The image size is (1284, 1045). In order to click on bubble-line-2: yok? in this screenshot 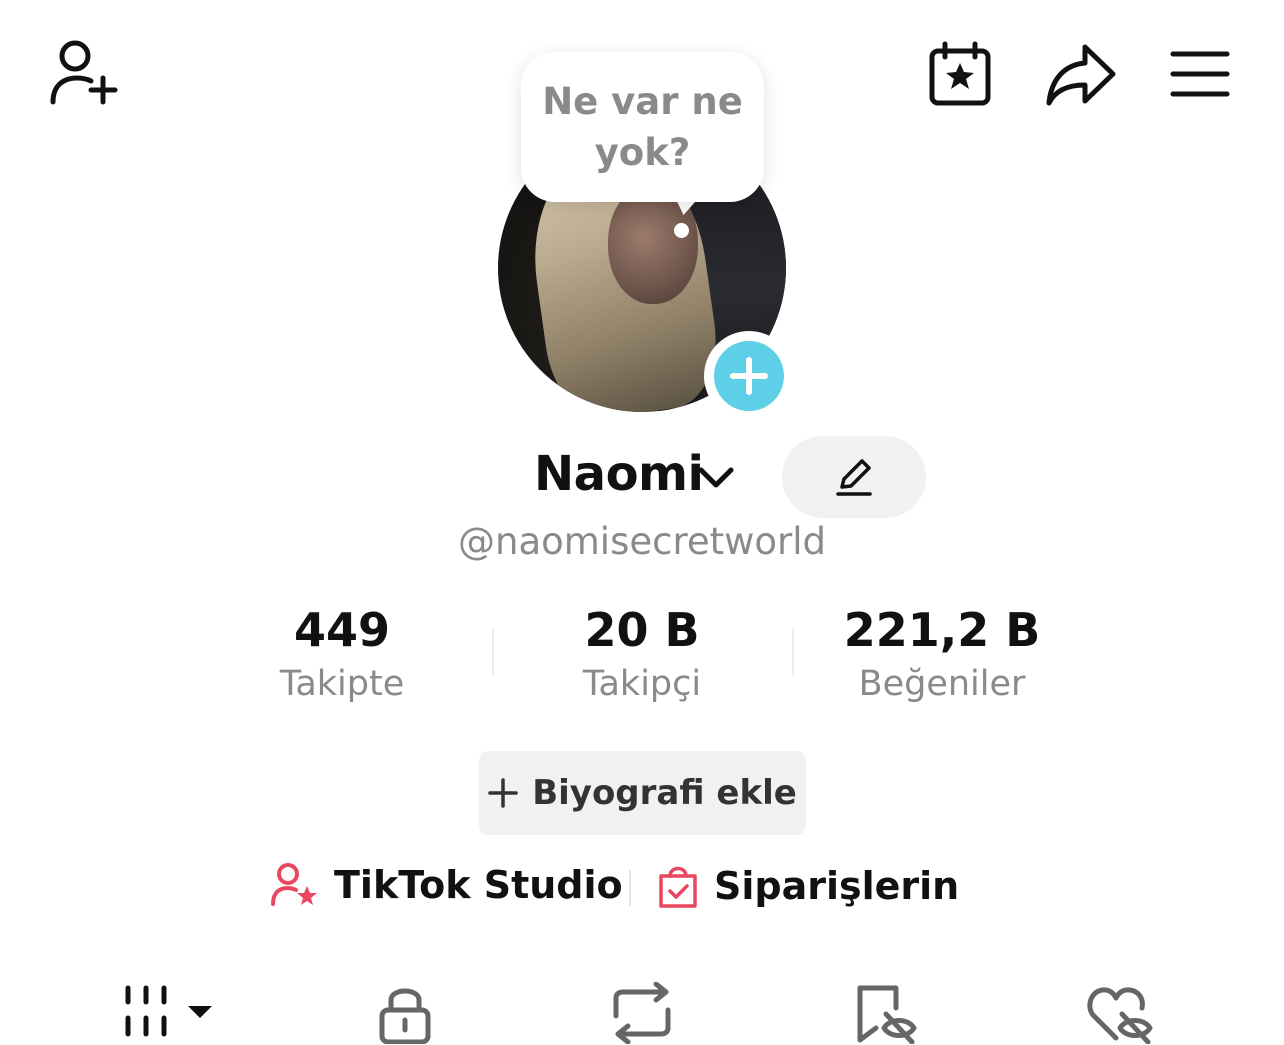, I will do `click(642, 152)`.